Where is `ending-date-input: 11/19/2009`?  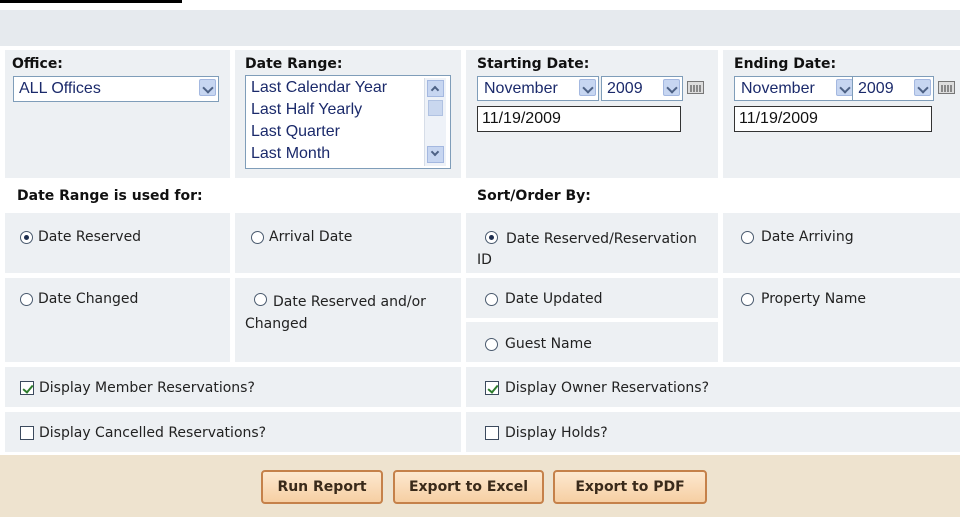
ending-date-input: 11/19/2009 is located at coordinates (833, 119).